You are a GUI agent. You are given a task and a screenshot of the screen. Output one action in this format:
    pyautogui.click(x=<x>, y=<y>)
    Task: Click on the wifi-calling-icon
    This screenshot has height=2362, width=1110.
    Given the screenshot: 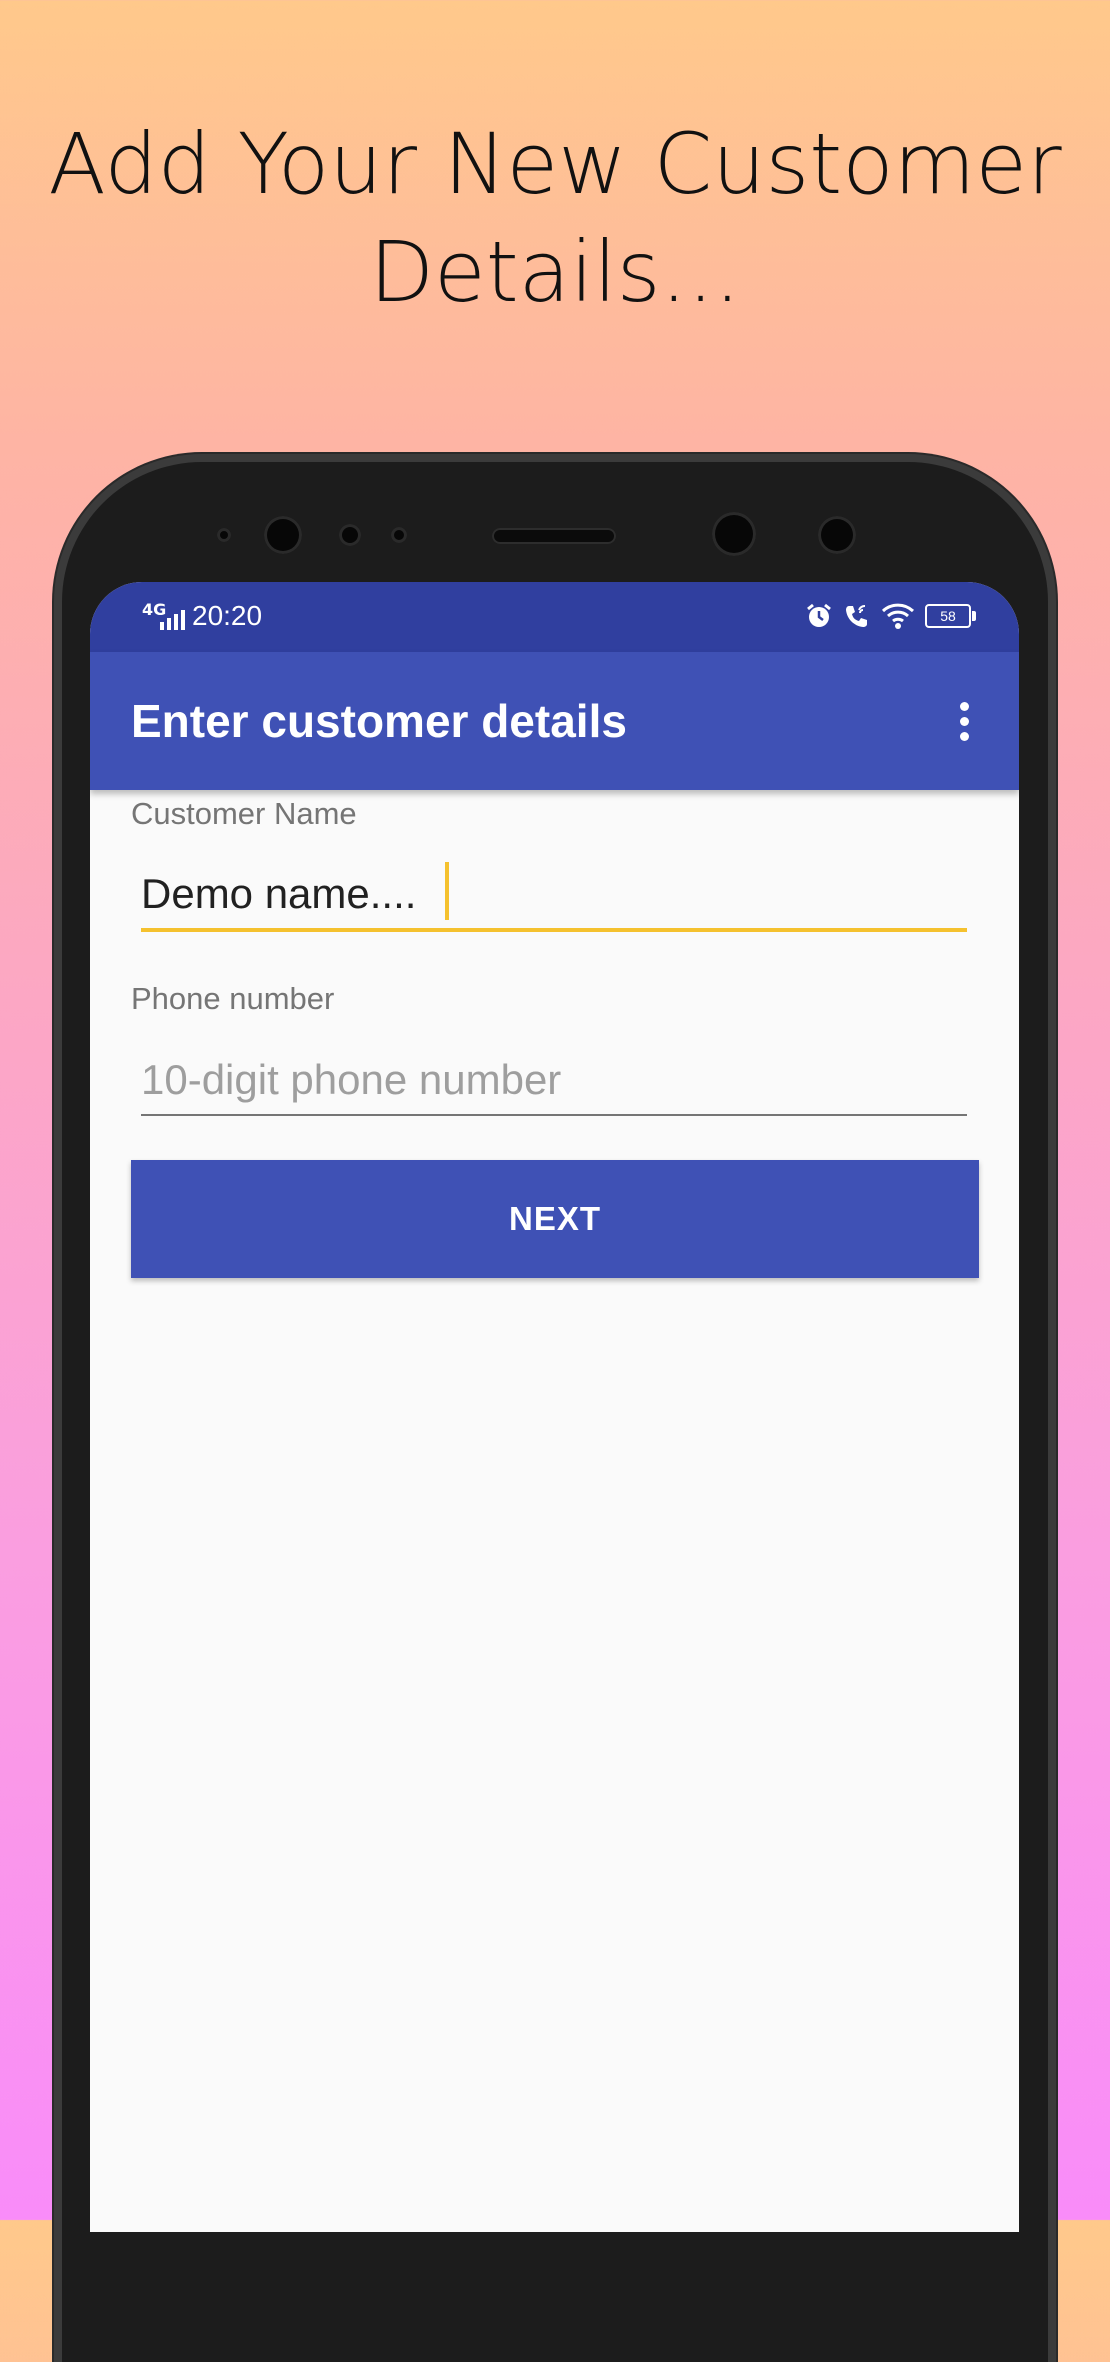 What is the action you would take?
    pyautogui.click(x=856, y=616)
    